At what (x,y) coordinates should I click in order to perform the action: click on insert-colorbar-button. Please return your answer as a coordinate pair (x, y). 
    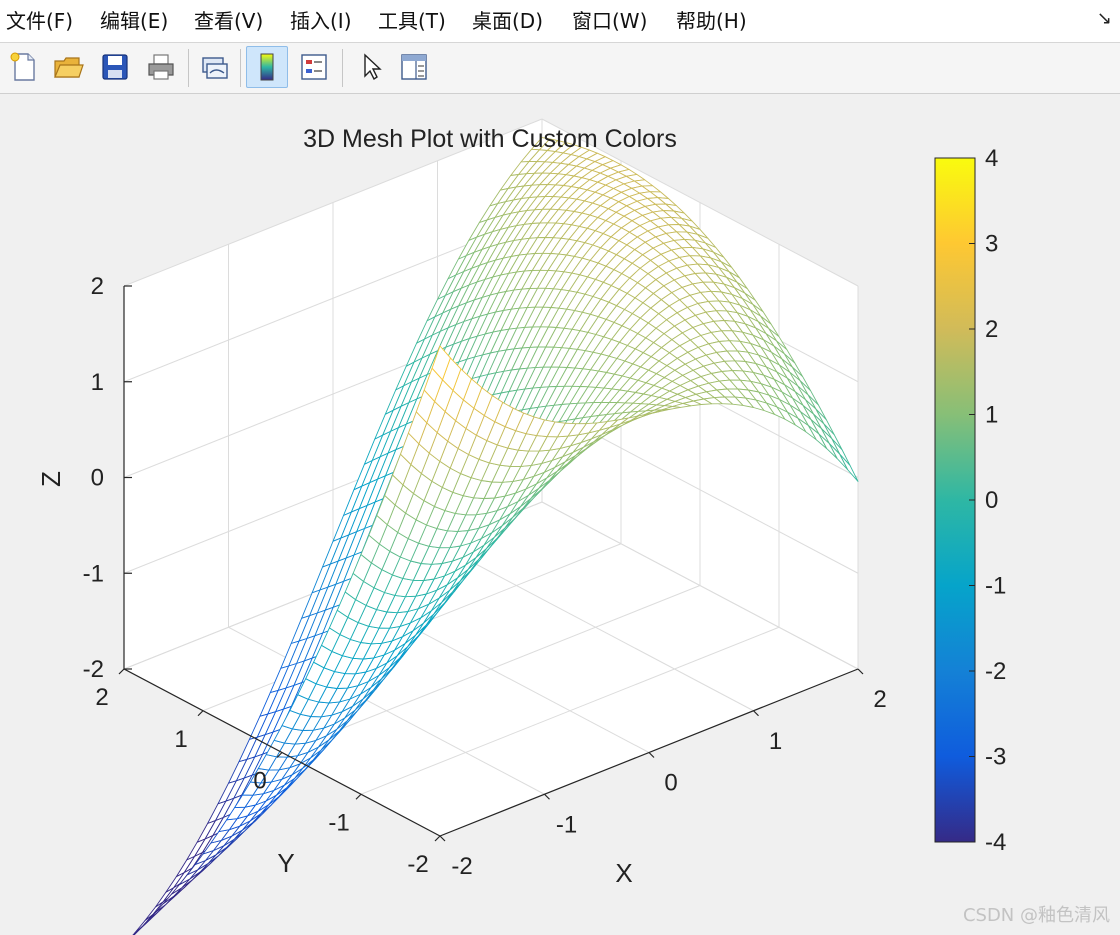
    Looking at the image, I should click on (267, 67).